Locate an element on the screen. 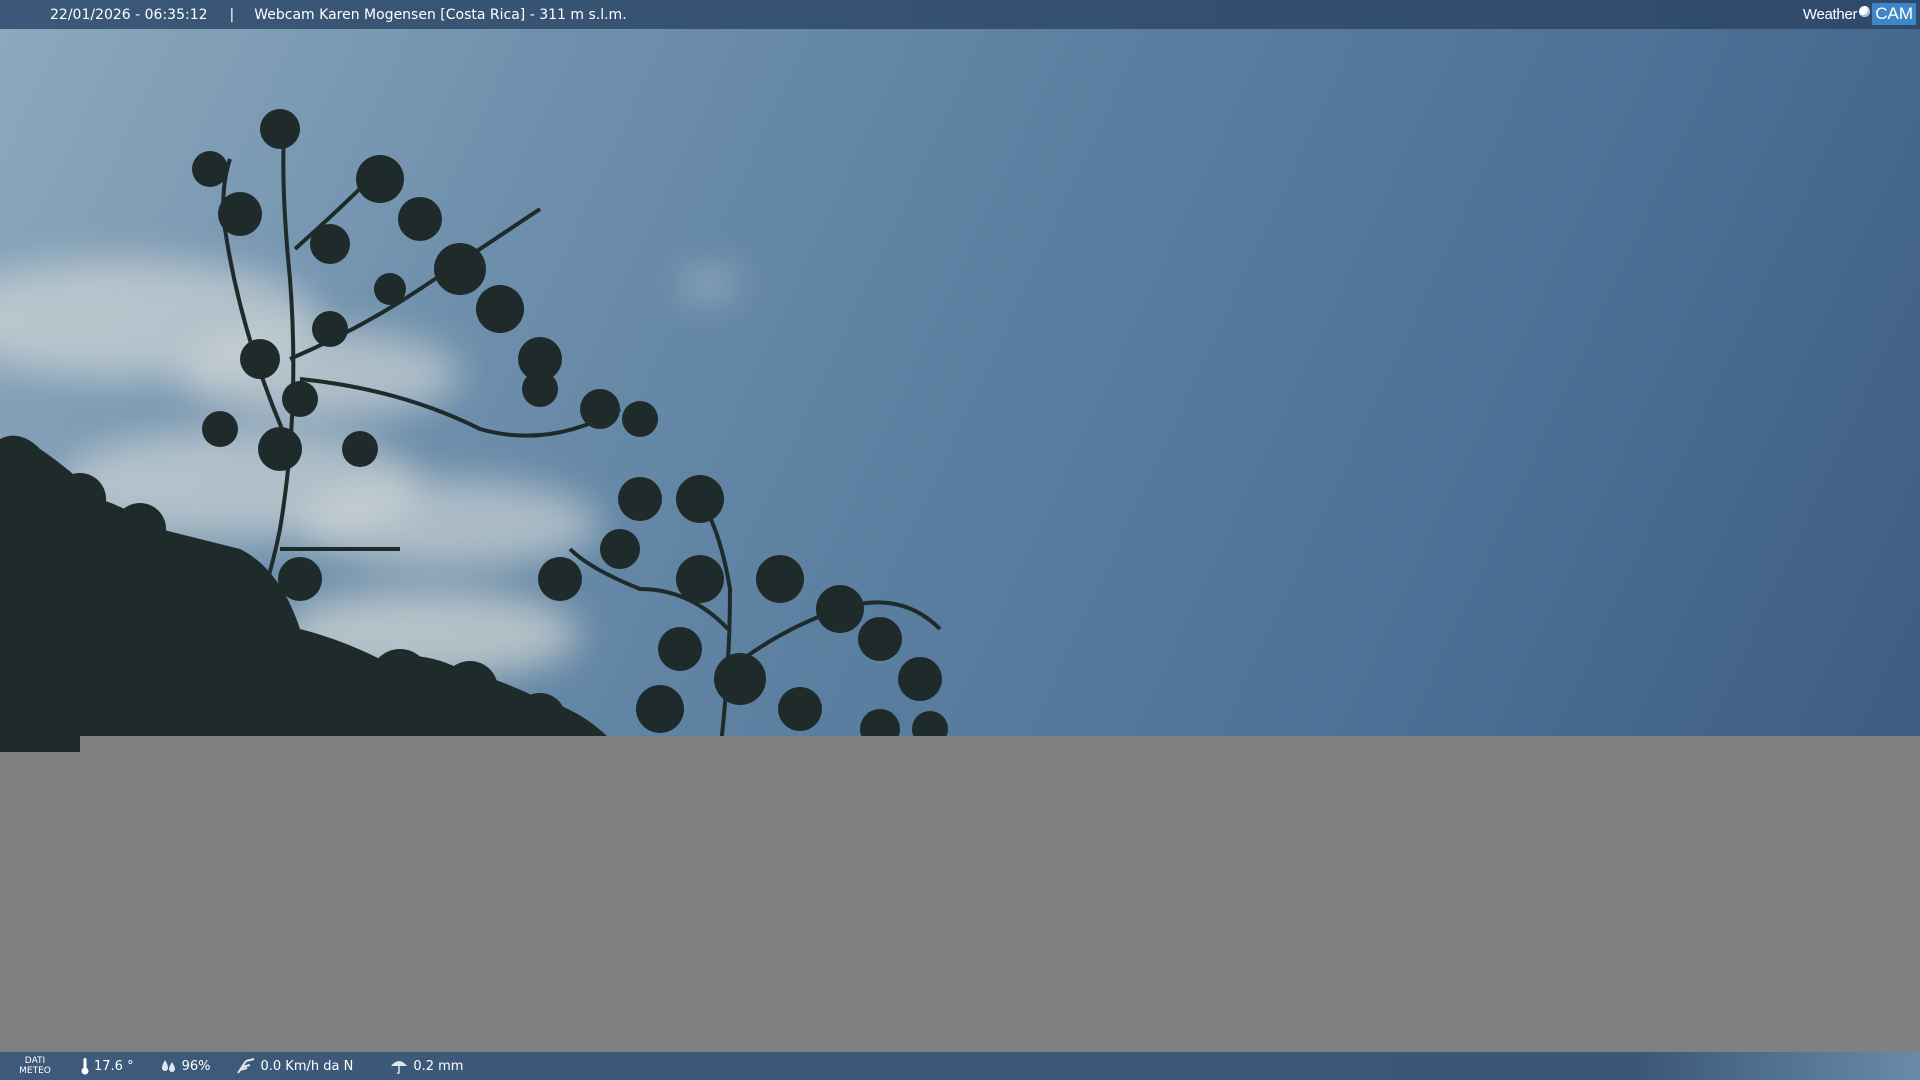 The width and height of the screenshot is (1920, 1080). rain-value: 0.2 mm is located at coordinates (438, 1066).